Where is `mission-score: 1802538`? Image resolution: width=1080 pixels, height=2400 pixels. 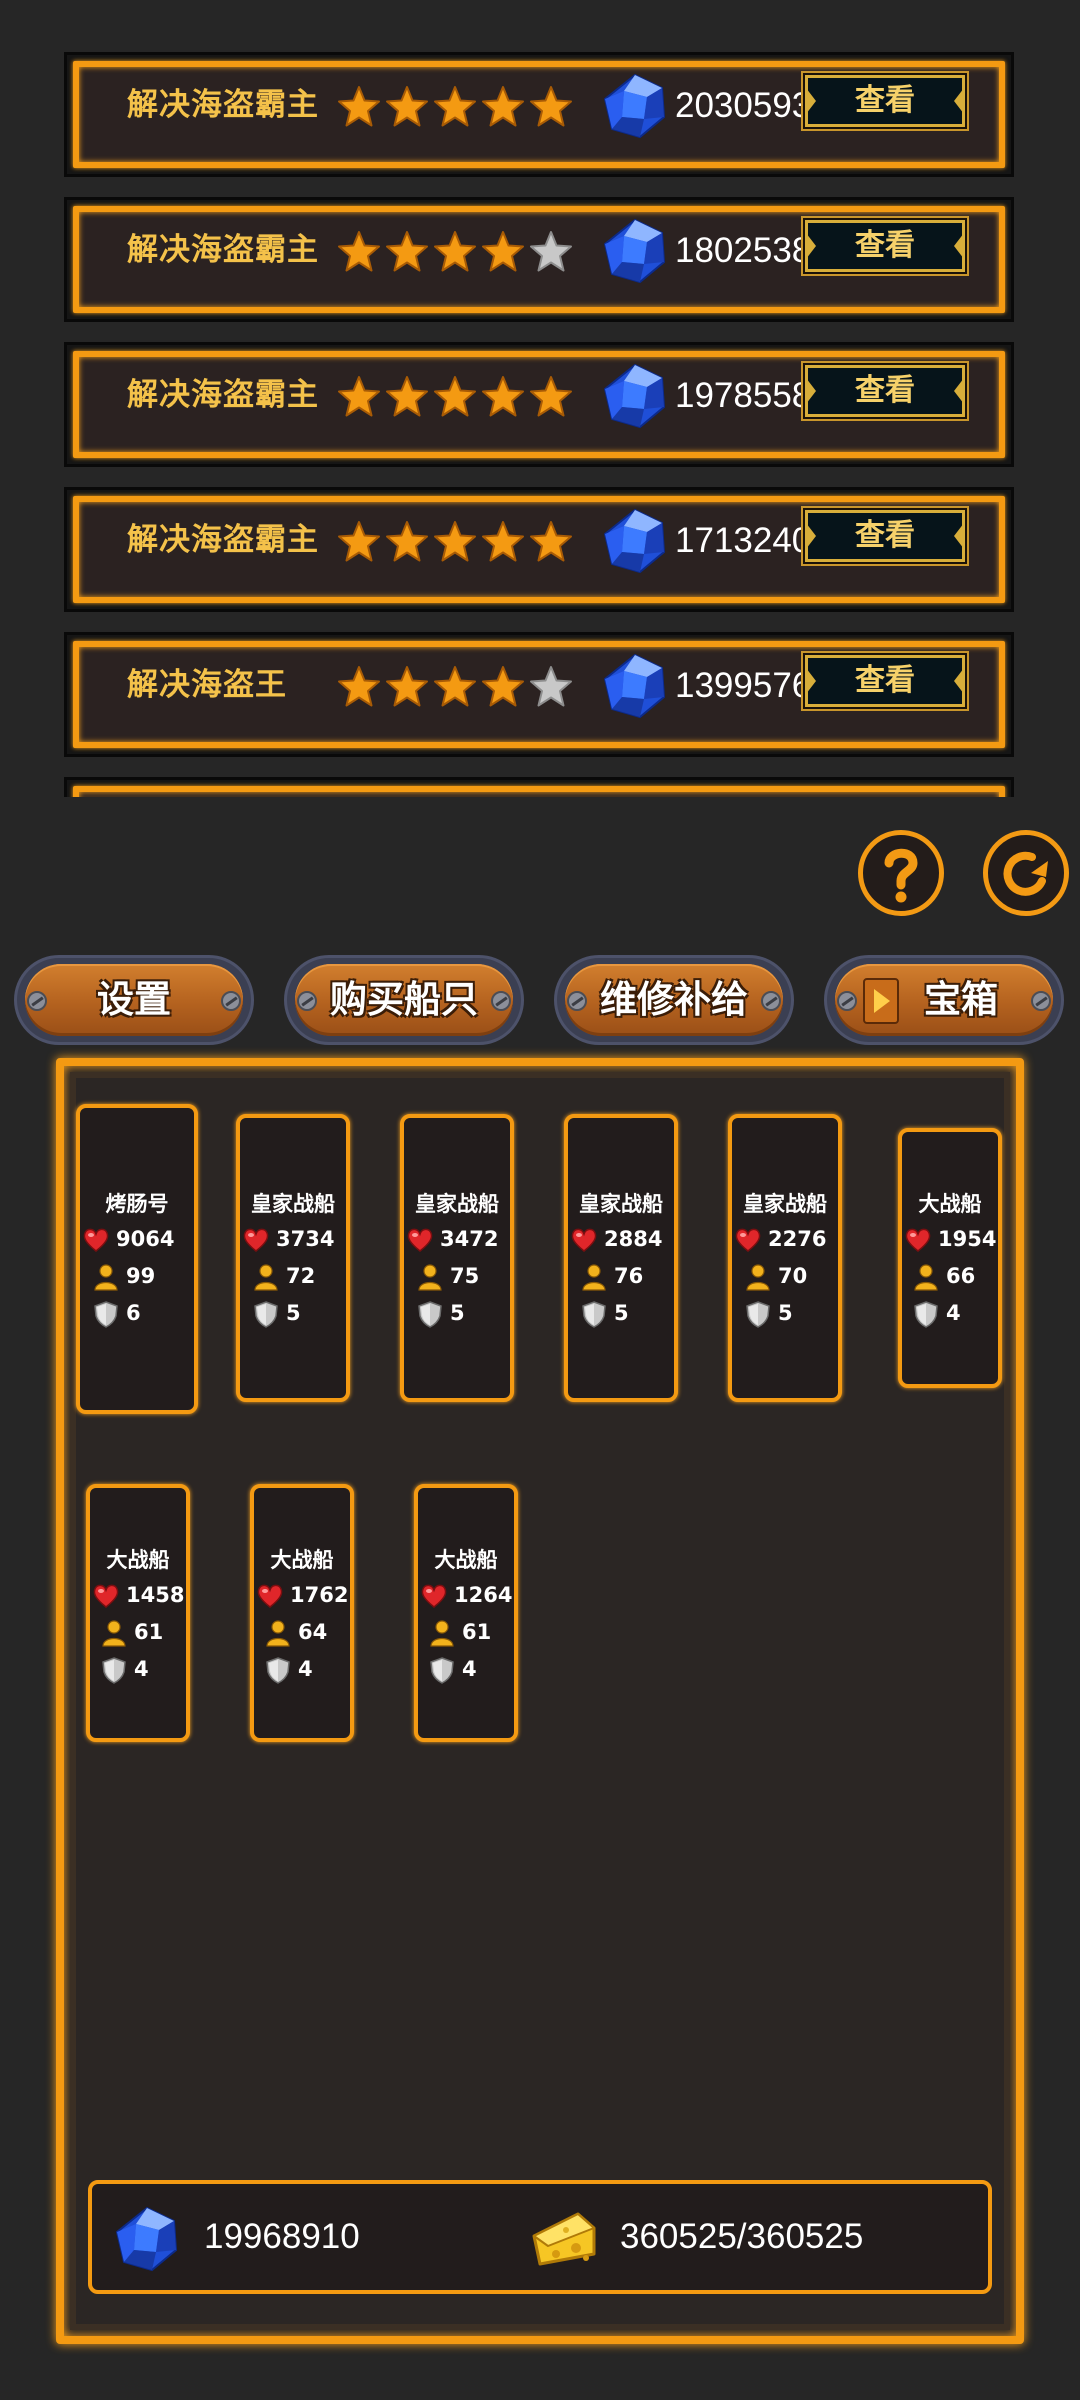
mission-score: 1802538 is located at coordinates (743, 250).